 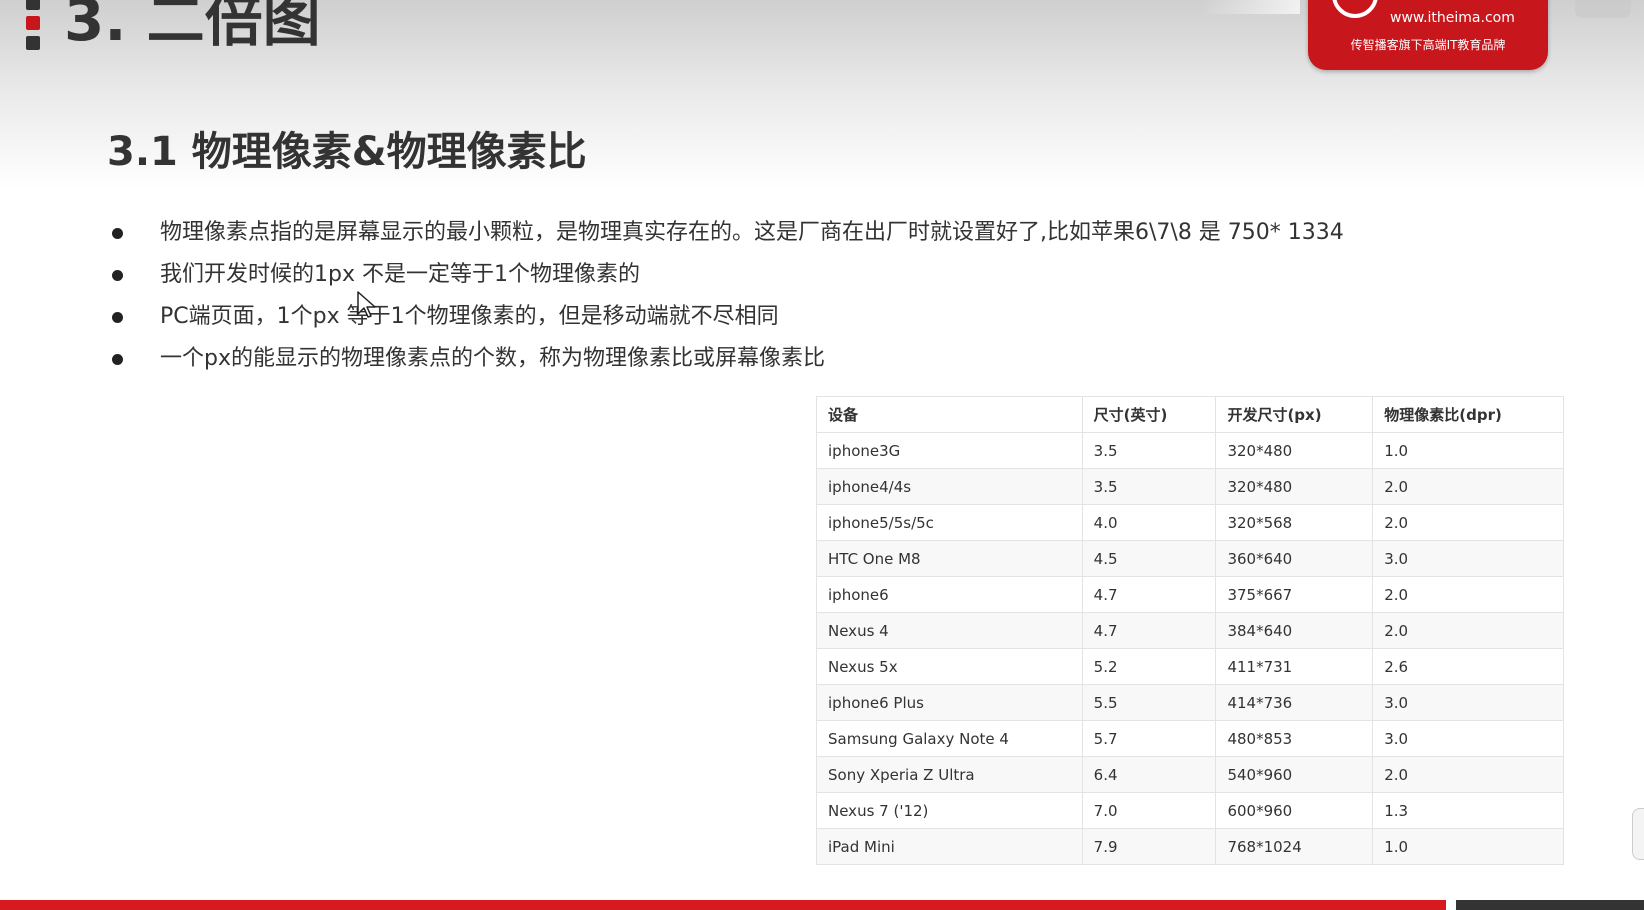 What do you see at coordinates (1355, 9) in the screenshot?
I see `brand-logo-icon` at bounding box center [1355, 9].